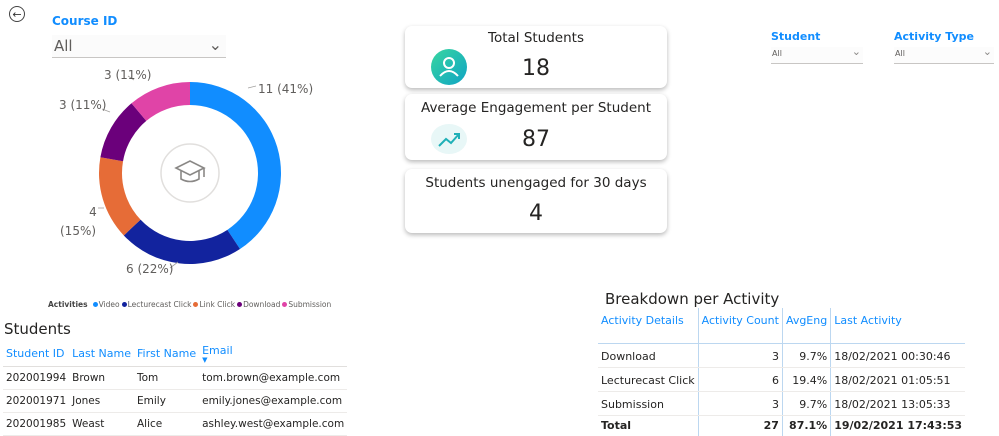 The image size is (999, 436). Describe the element at coordinates (648, 356) in the screenshot. I see `activity-details-cell: Download` at that location.